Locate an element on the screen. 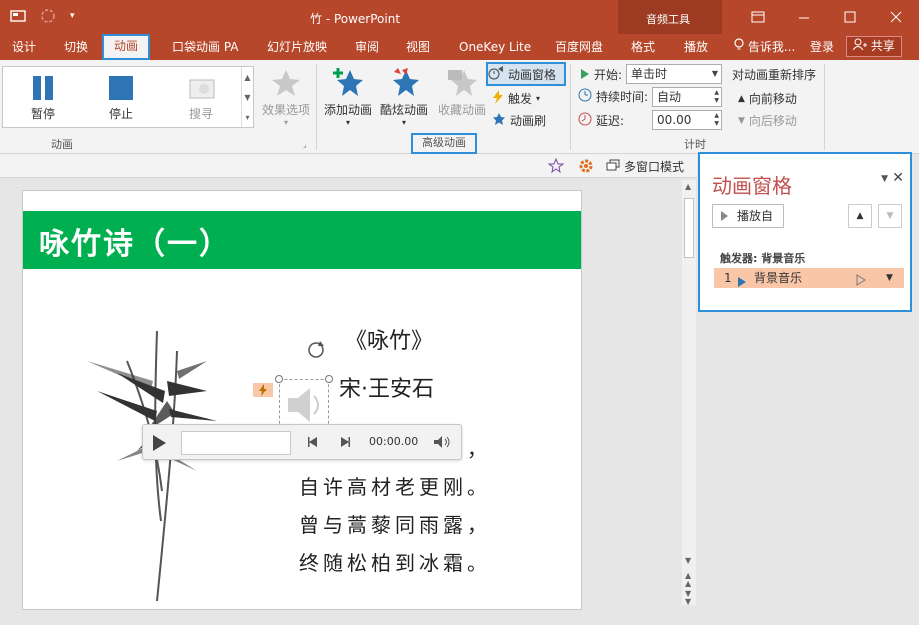  start-value: 单击时 is located at coordinates (649, 74).